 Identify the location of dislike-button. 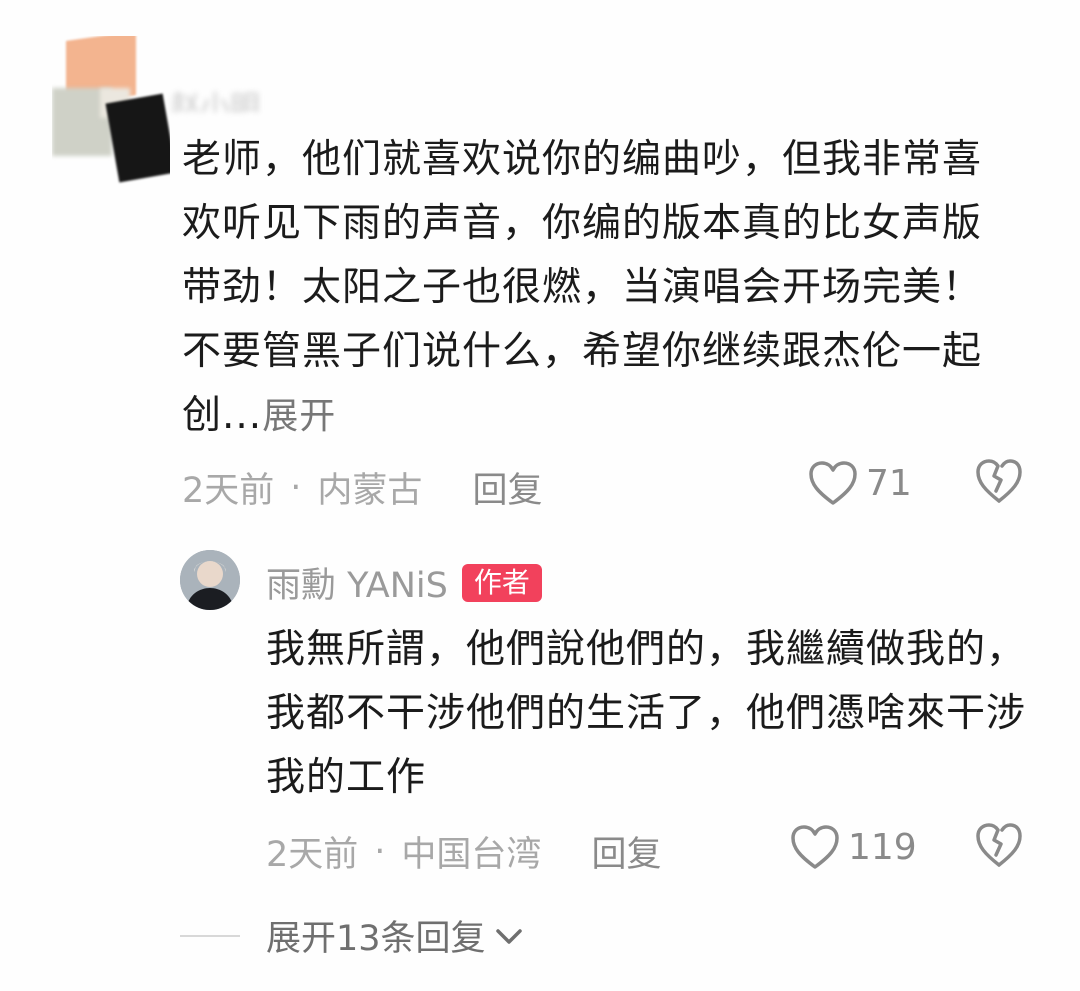
(999, 483).